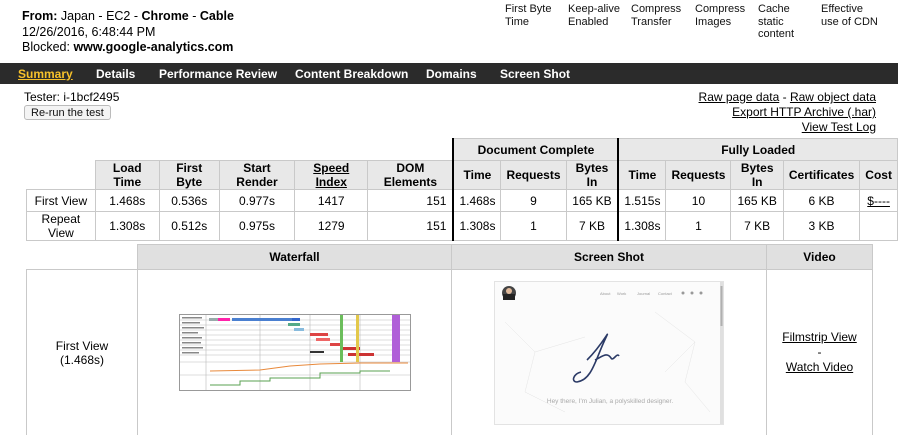 Image resolution: width=898 pixels, height=435 pixels. What do you see at coordinates (67, 112) in the screenshot?
I see `rerun-test-button: Re-run the test` at bounding box center [67, 112].